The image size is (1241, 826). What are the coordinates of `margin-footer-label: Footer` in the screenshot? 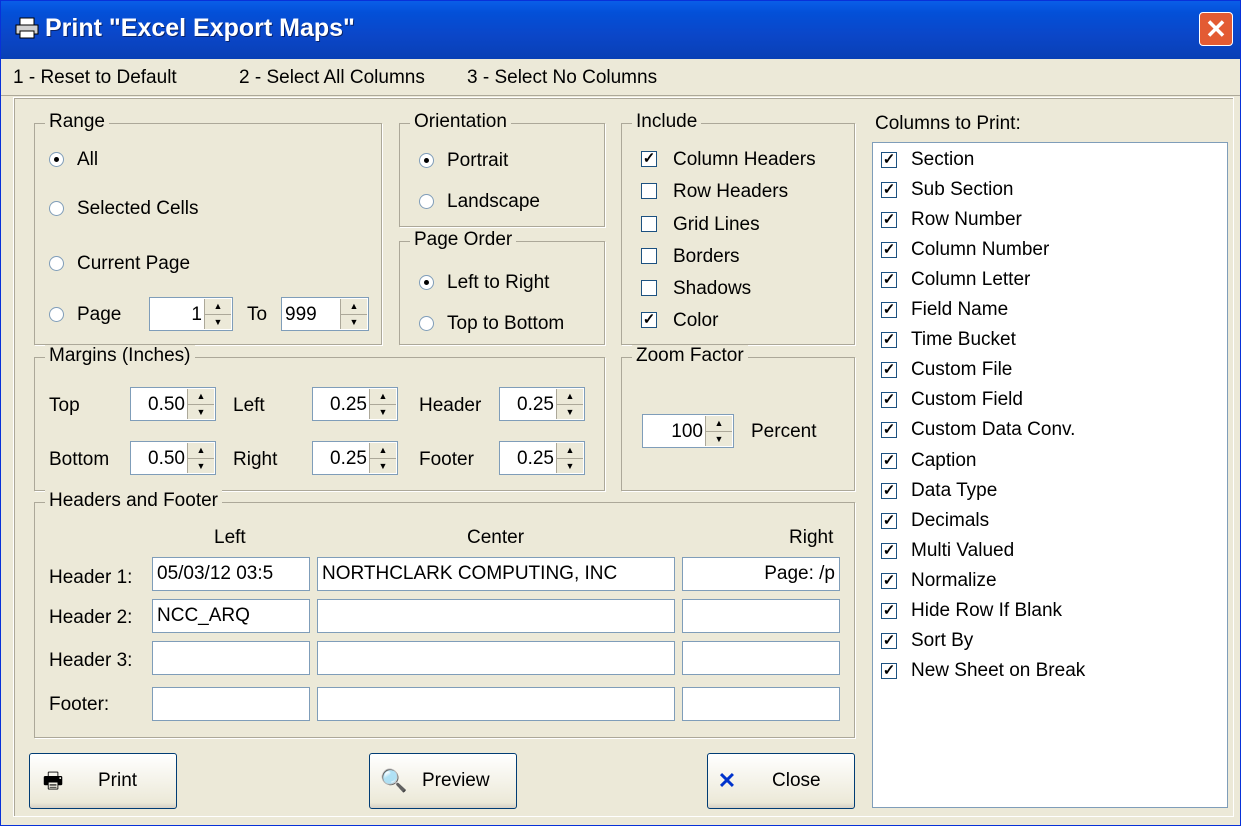 It's located at (446, 459).